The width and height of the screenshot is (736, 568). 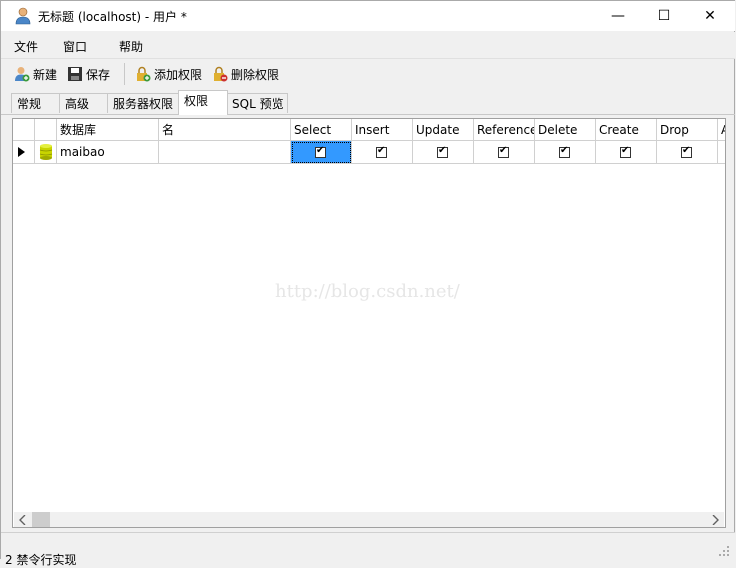 What do you see at coordinates (257, 103) in the screenshot?
I see `tab-sql-preview: SQL 预览` at bounding box center [257, 103].